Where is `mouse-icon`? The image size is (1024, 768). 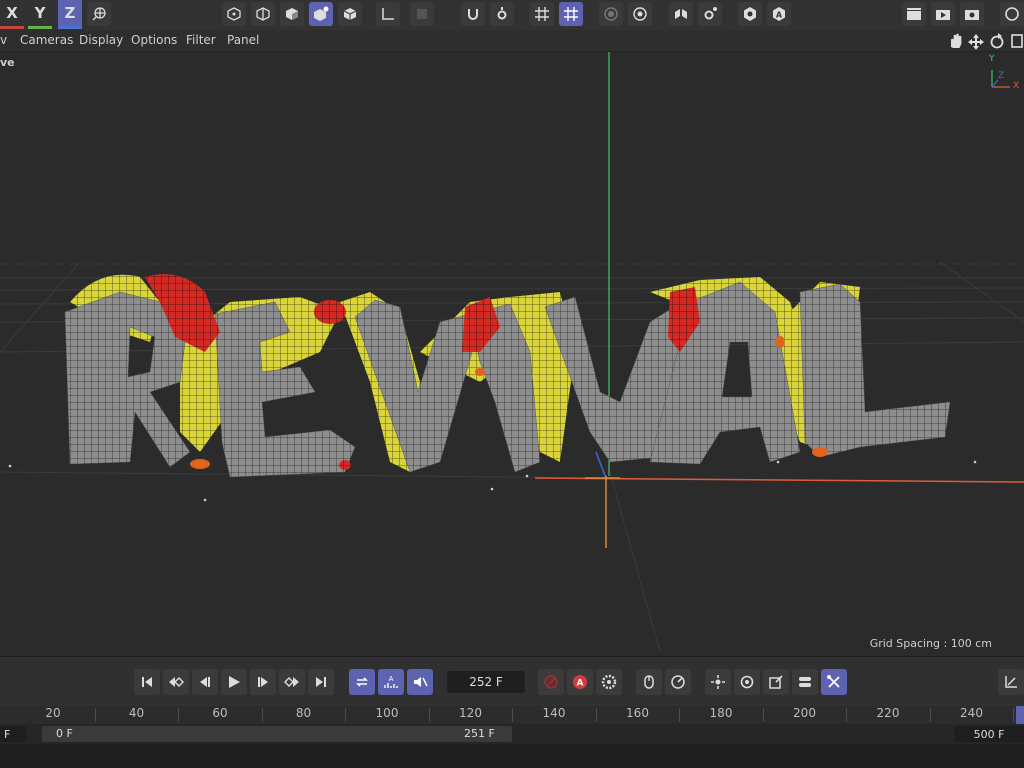
mouse-icon is located at coordinates (649, 682).